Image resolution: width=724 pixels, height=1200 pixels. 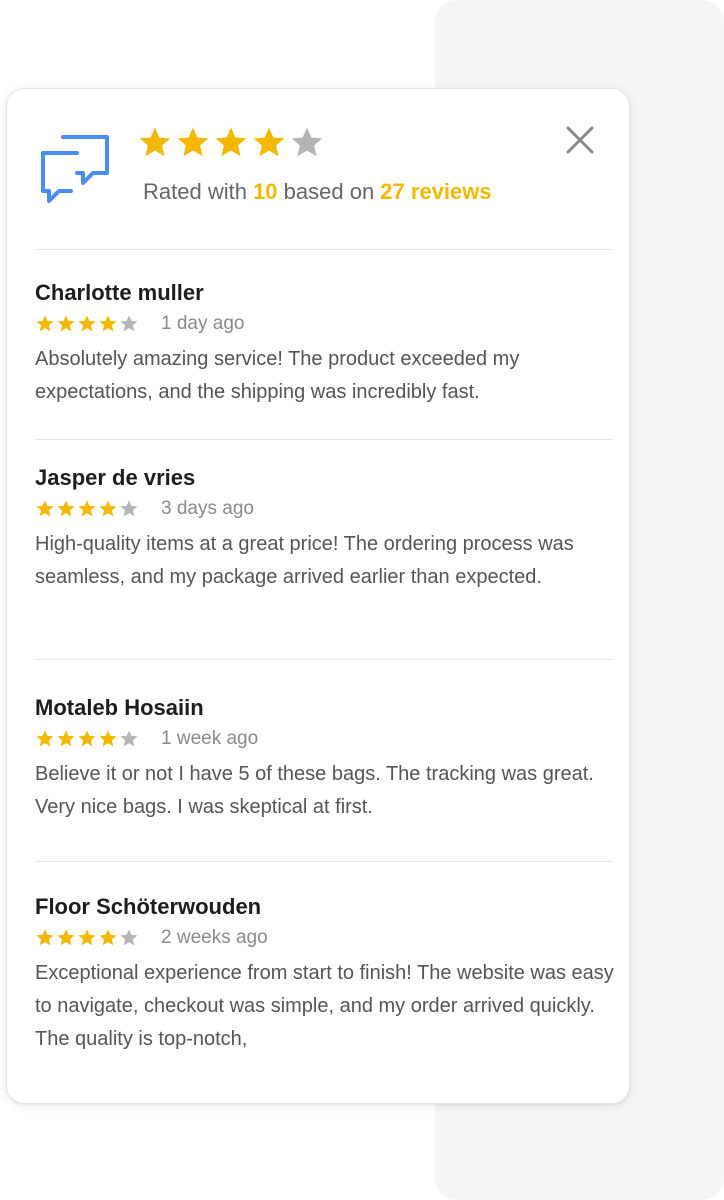 I want to click on chat-bubbles-icon, so click(x=75, y=169).